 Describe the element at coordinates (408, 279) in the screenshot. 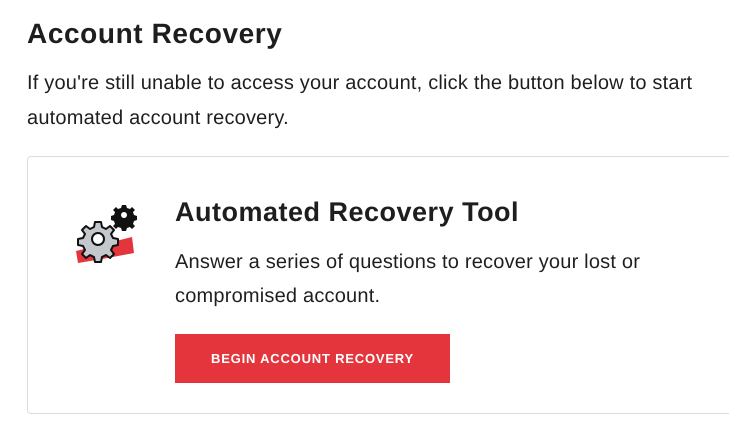

I see `card-description: Answer a series of questions to recover your lost or compromised account.` at that location.